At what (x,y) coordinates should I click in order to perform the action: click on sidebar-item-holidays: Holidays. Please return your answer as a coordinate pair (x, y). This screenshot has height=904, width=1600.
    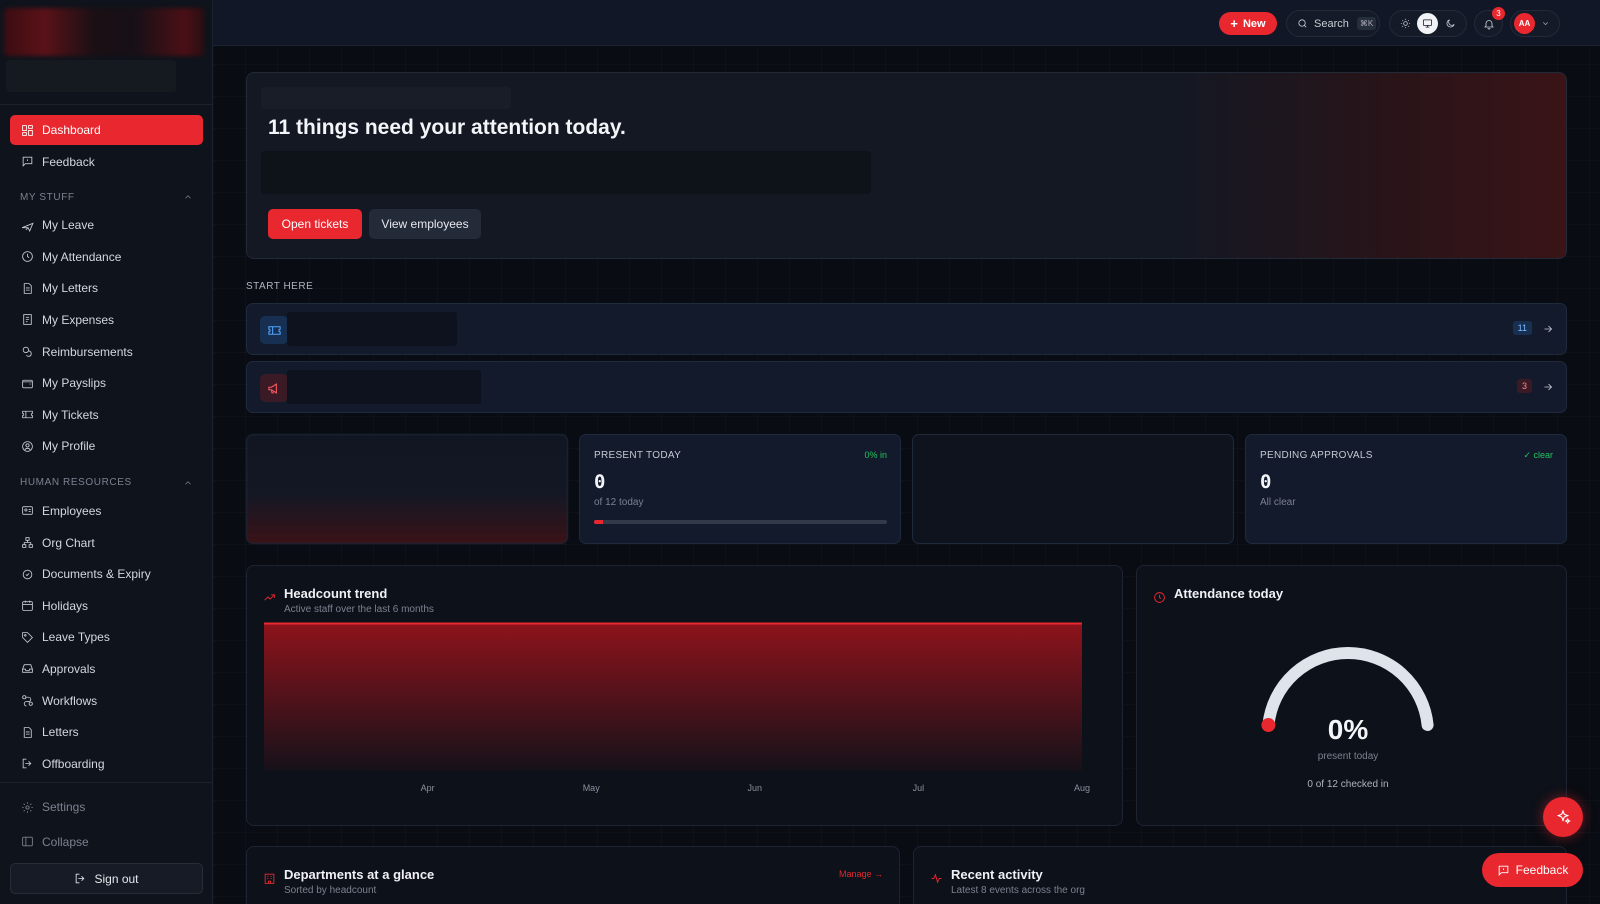
    Looking at the image, I should click on (106, 606).